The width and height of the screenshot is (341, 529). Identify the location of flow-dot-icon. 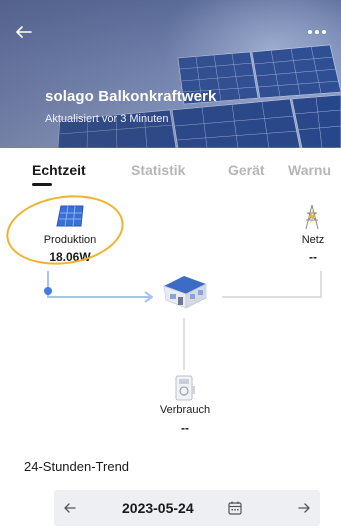
(48, 291).